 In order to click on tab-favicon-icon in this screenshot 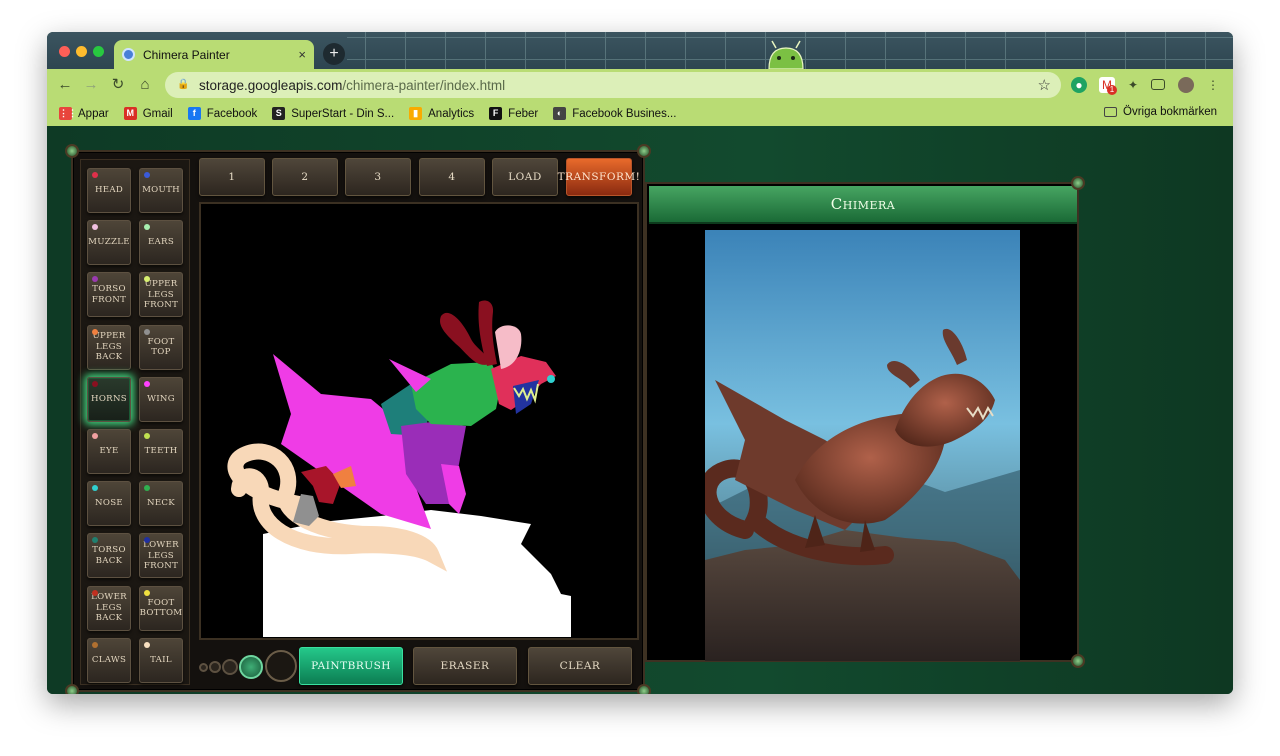, I will do `click(128, 54)`.